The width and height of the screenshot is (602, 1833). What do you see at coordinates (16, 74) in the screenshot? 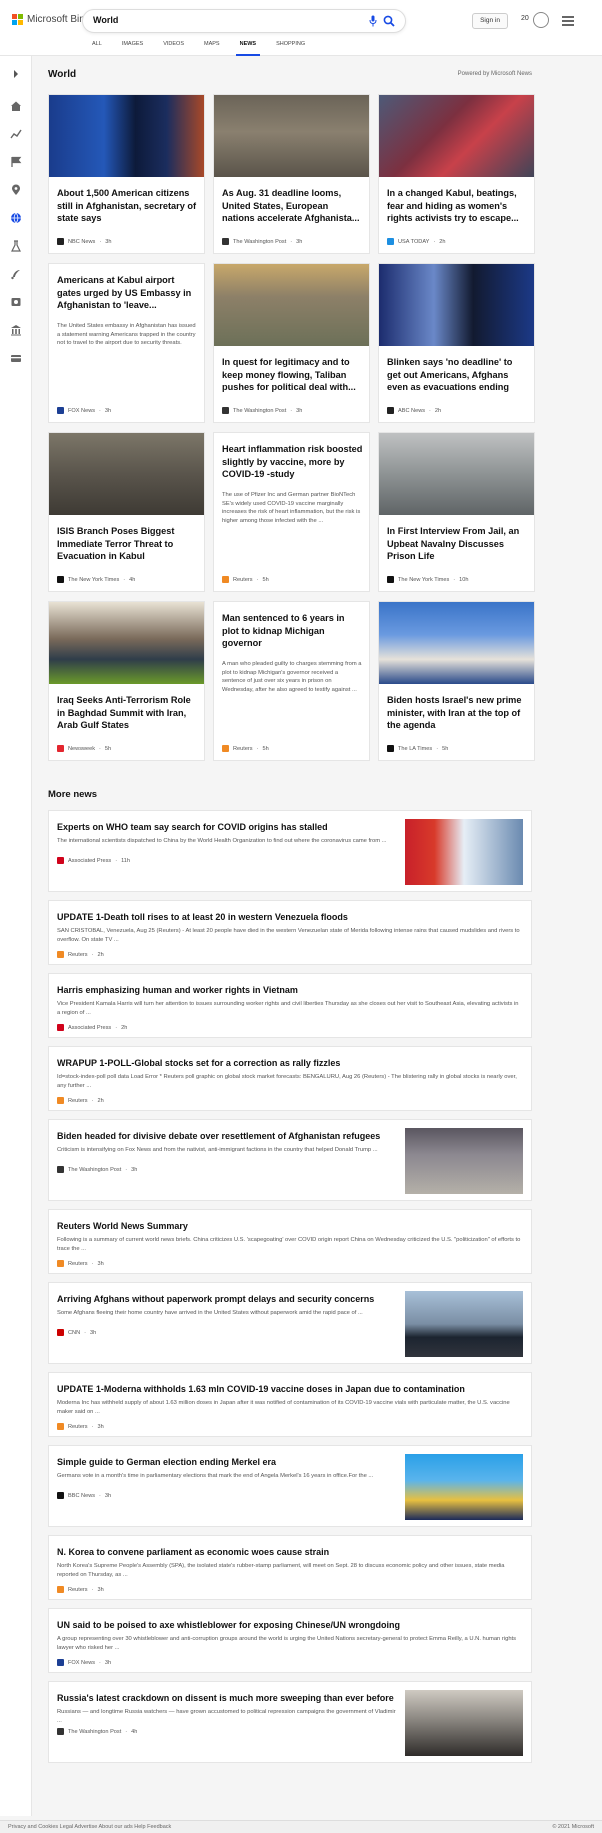
I see `expand-chevron-icon` at bounding box center [16, 74].